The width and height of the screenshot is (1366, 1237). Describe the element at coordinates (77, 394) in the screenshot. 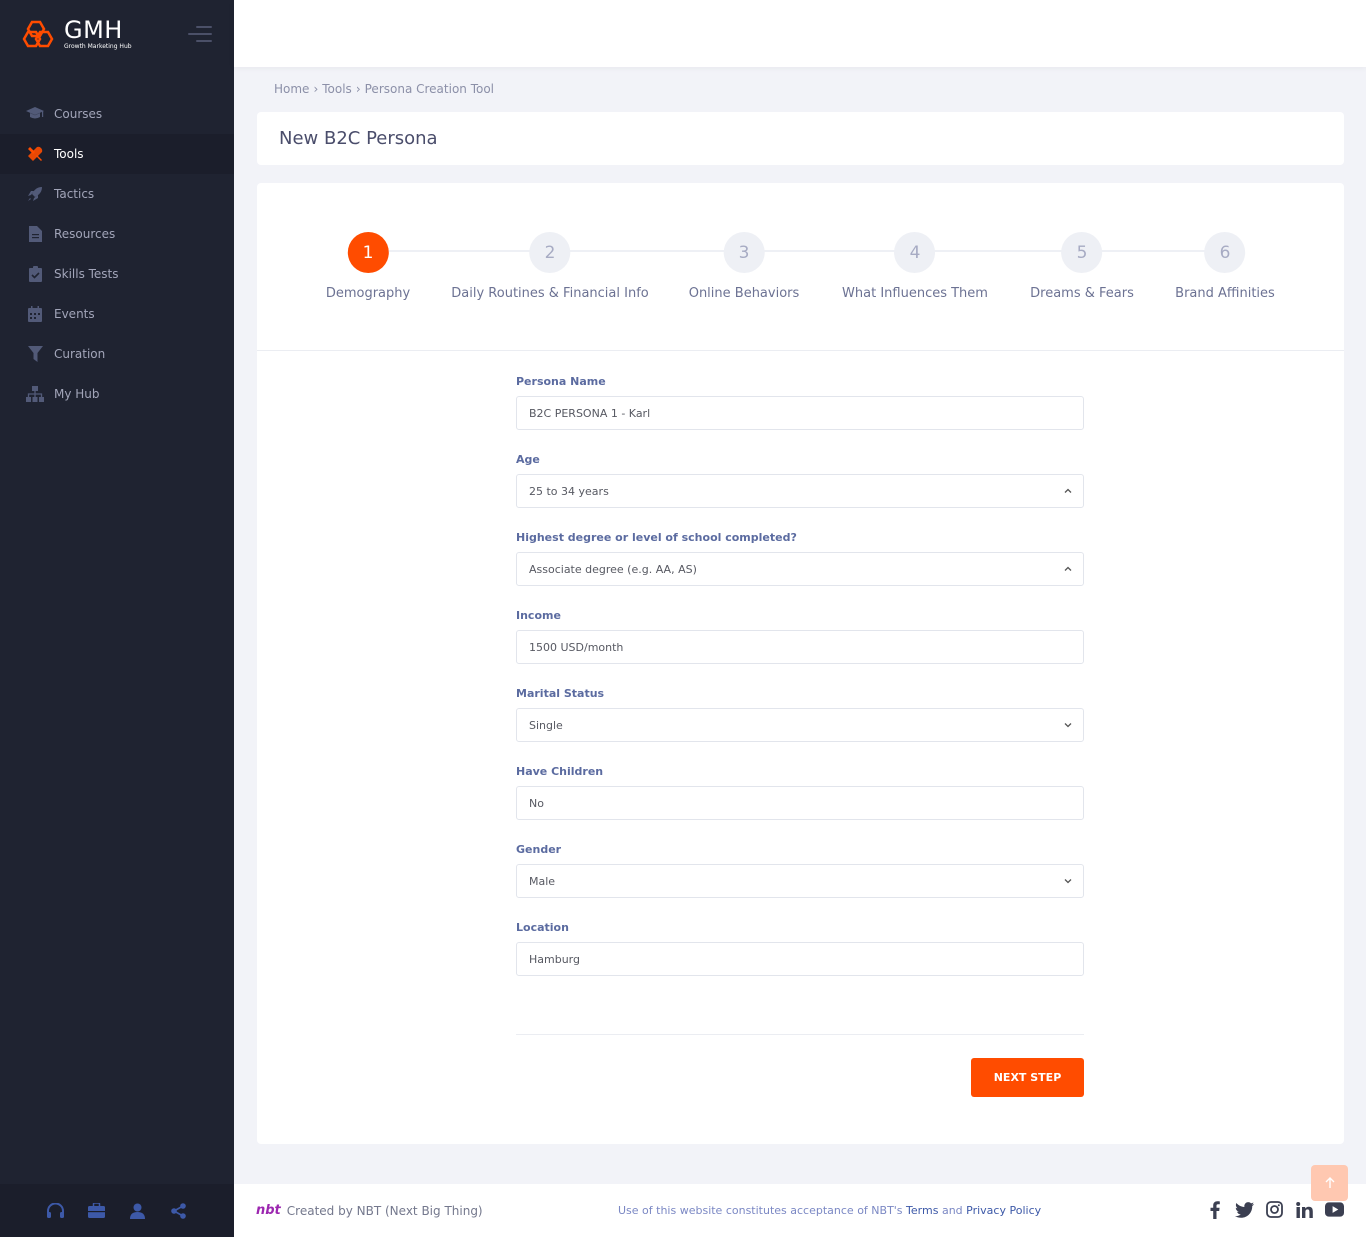

I see `sidebar-item-label: My Hub` at that location.